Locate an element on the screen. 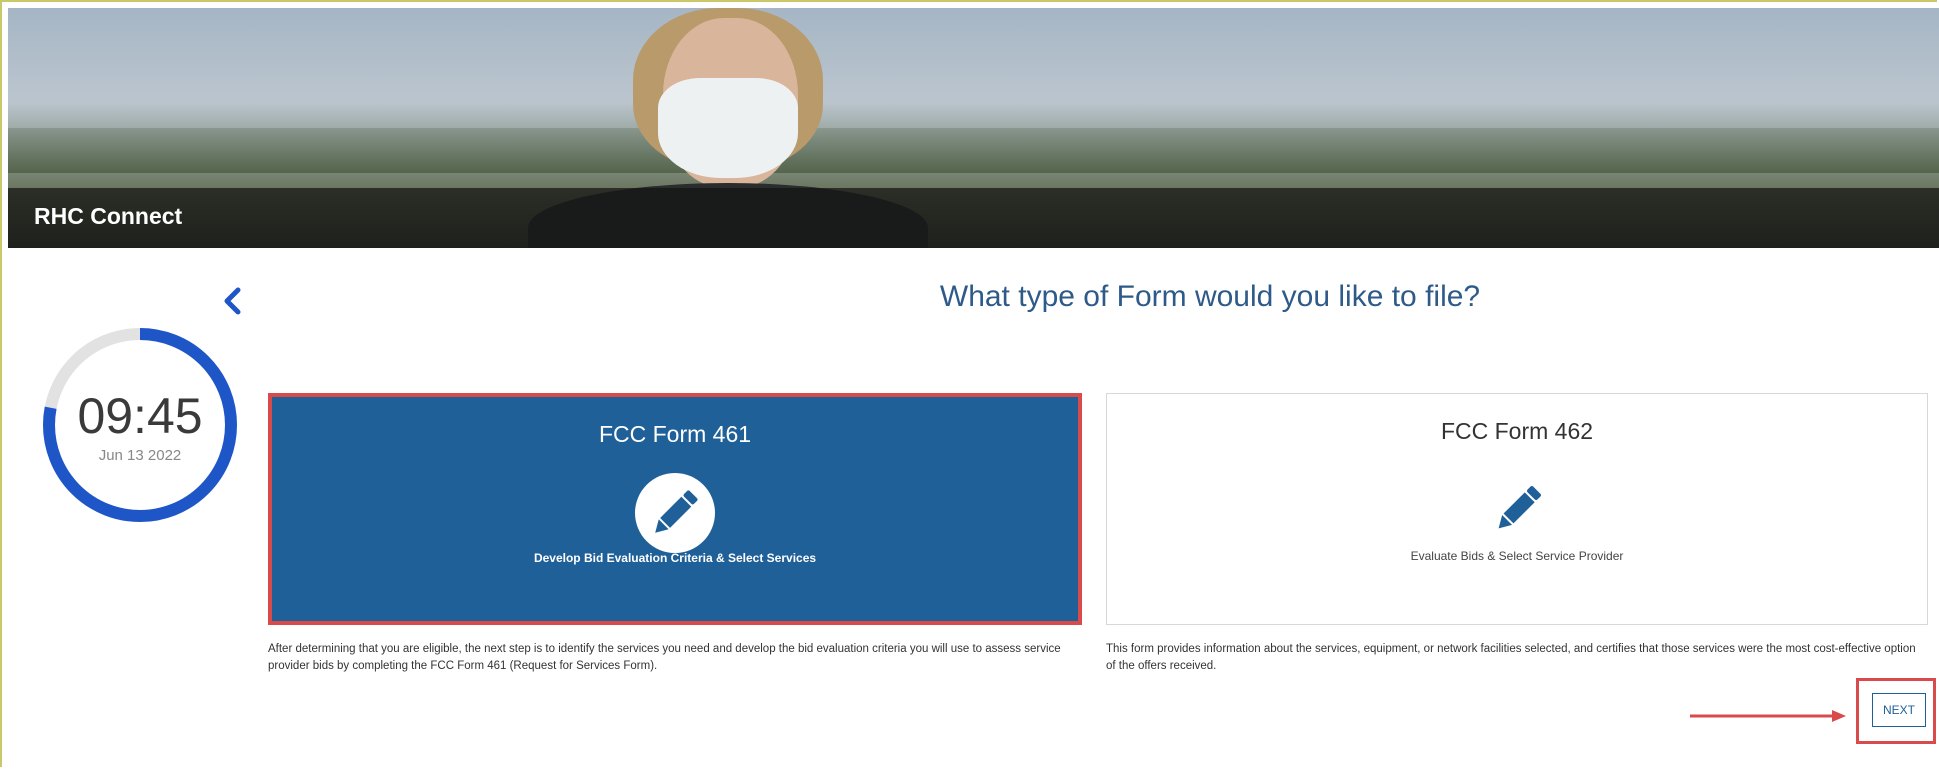 Image resolution: width=1939 pixels, height=769 pixels. app-title: RHC Connect is located at coordinates (108, 216).